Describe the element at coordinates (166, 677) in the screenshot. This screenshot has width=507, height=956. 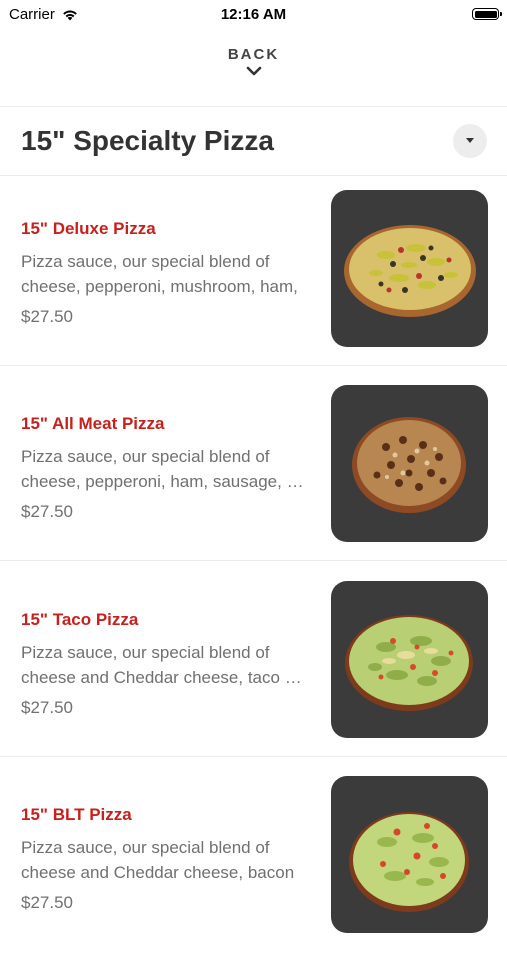
I see `item-description-line: cheese and Cheddar cheese, taco meat` at that location.